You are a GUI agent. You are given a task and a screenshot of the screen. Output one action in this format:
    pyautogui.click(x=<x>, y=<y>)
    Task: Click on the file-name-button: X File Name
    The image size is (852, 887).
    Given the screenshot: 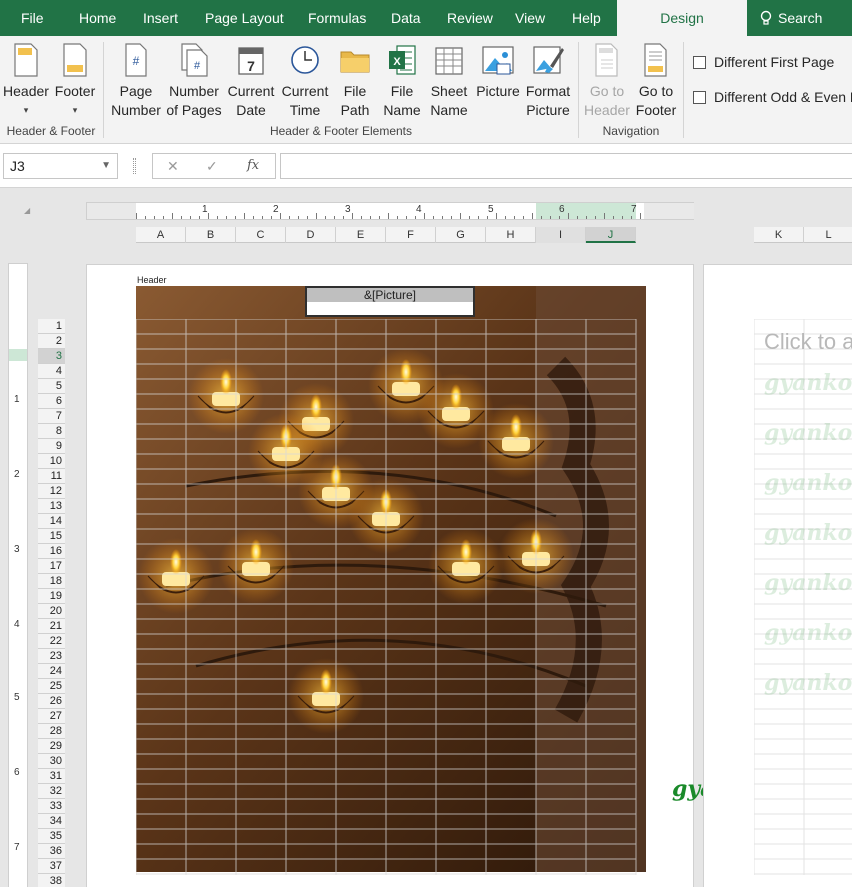 What is the action you would take?
    pyautogui.click(x=402, y=81)
    